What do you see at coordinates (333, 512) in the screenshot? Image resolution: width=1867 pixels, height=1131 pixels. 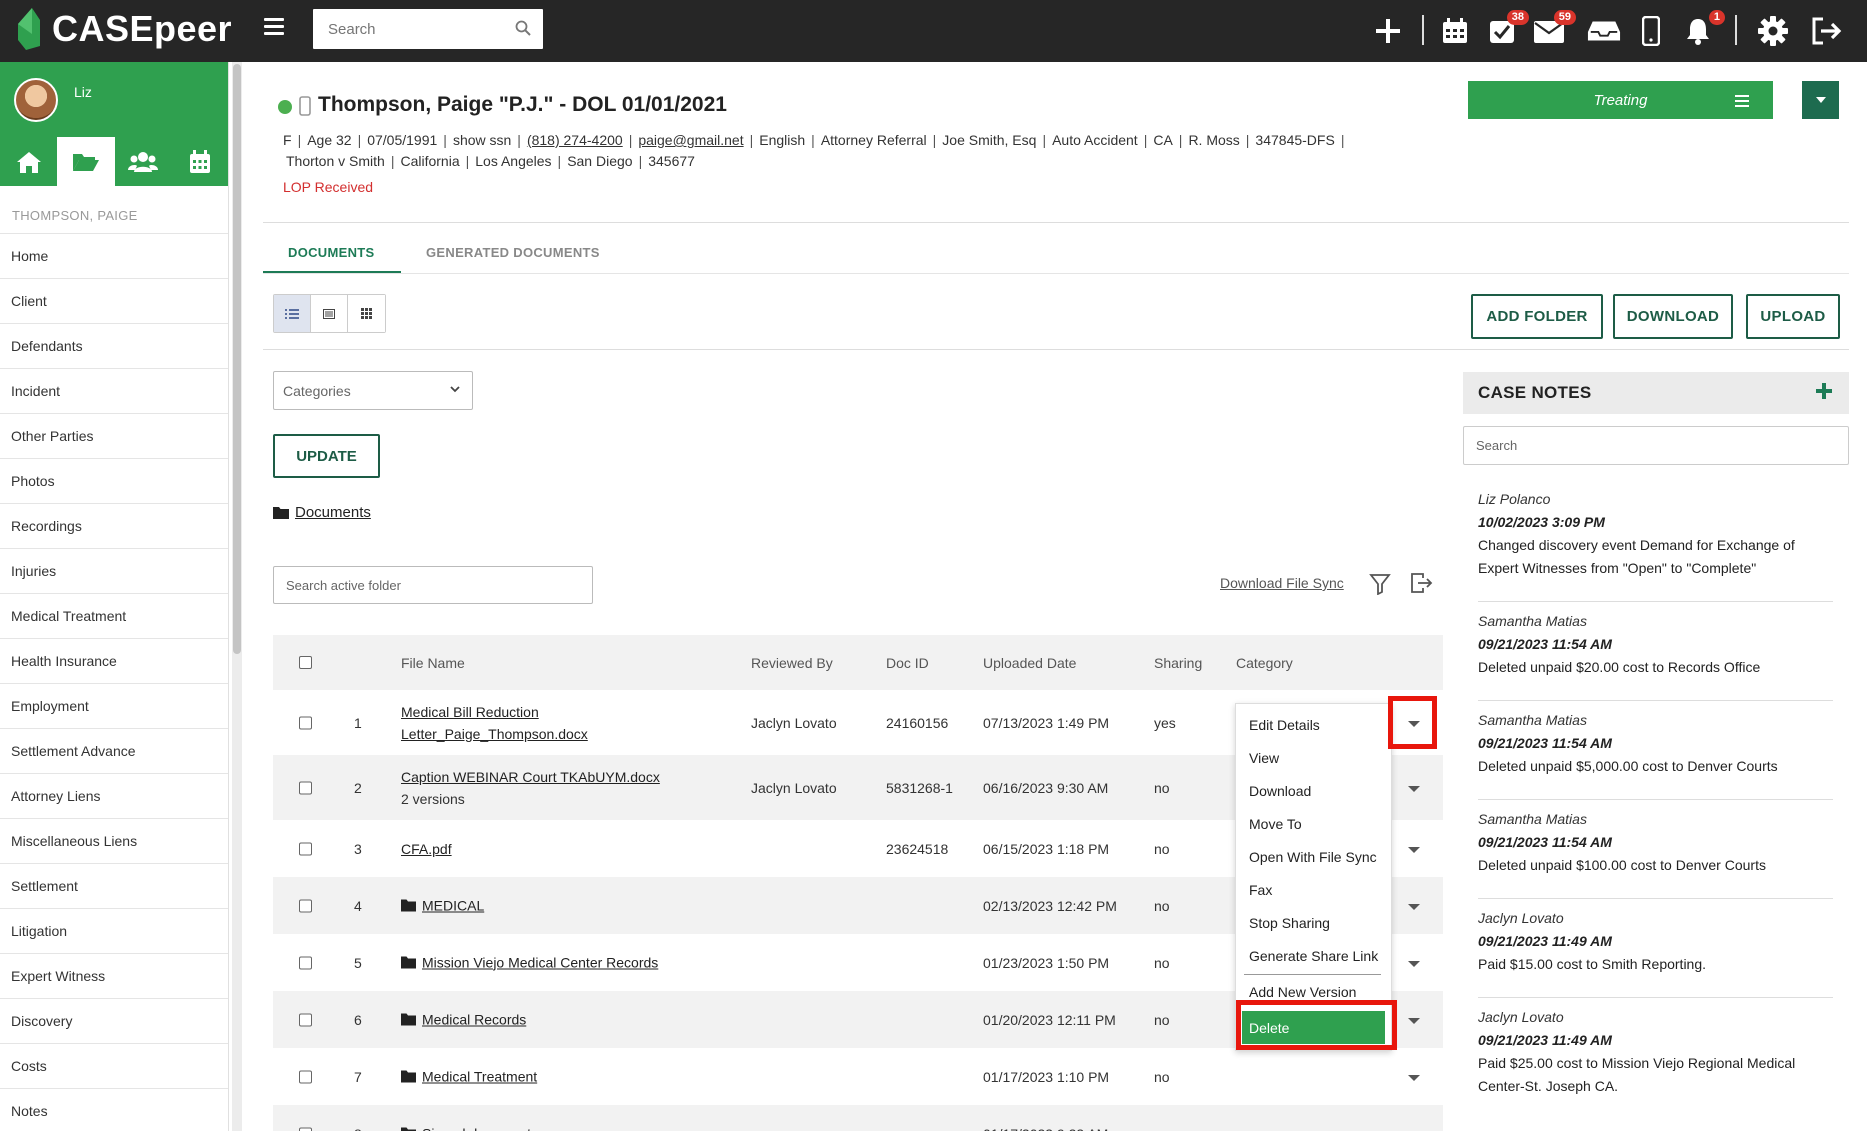 I see `breadcrumb-documents: Documents` at bounding box center [333, 512].